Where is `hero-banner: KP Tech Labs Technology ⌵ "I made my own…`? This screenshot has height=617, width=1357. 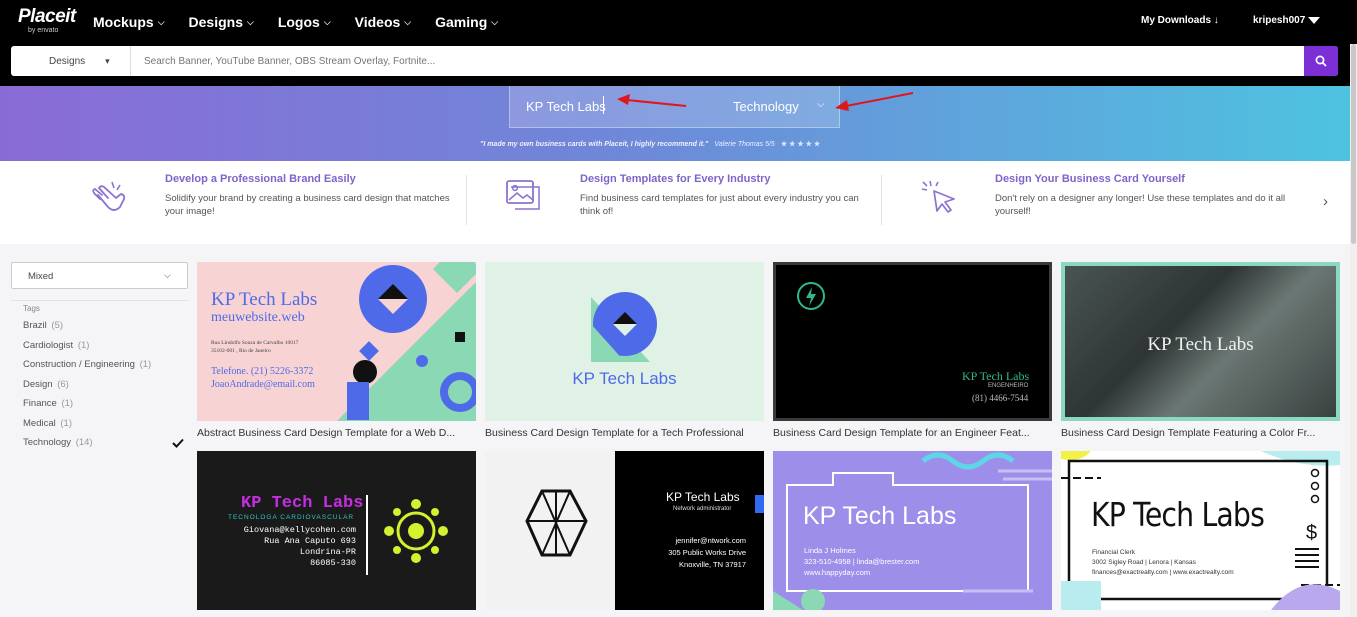 hero-banner: KP Tech Labs Technology ⌵ "I made my own… is located at coordinates (675, 123).